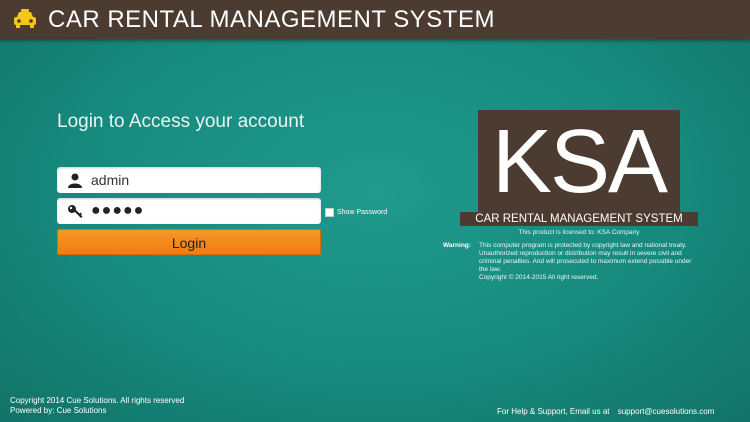 This screenshot has width=750, height=422. Describe the element at coordinates (189, 242) in the screenshot. I see `login-button: Login` at that location.